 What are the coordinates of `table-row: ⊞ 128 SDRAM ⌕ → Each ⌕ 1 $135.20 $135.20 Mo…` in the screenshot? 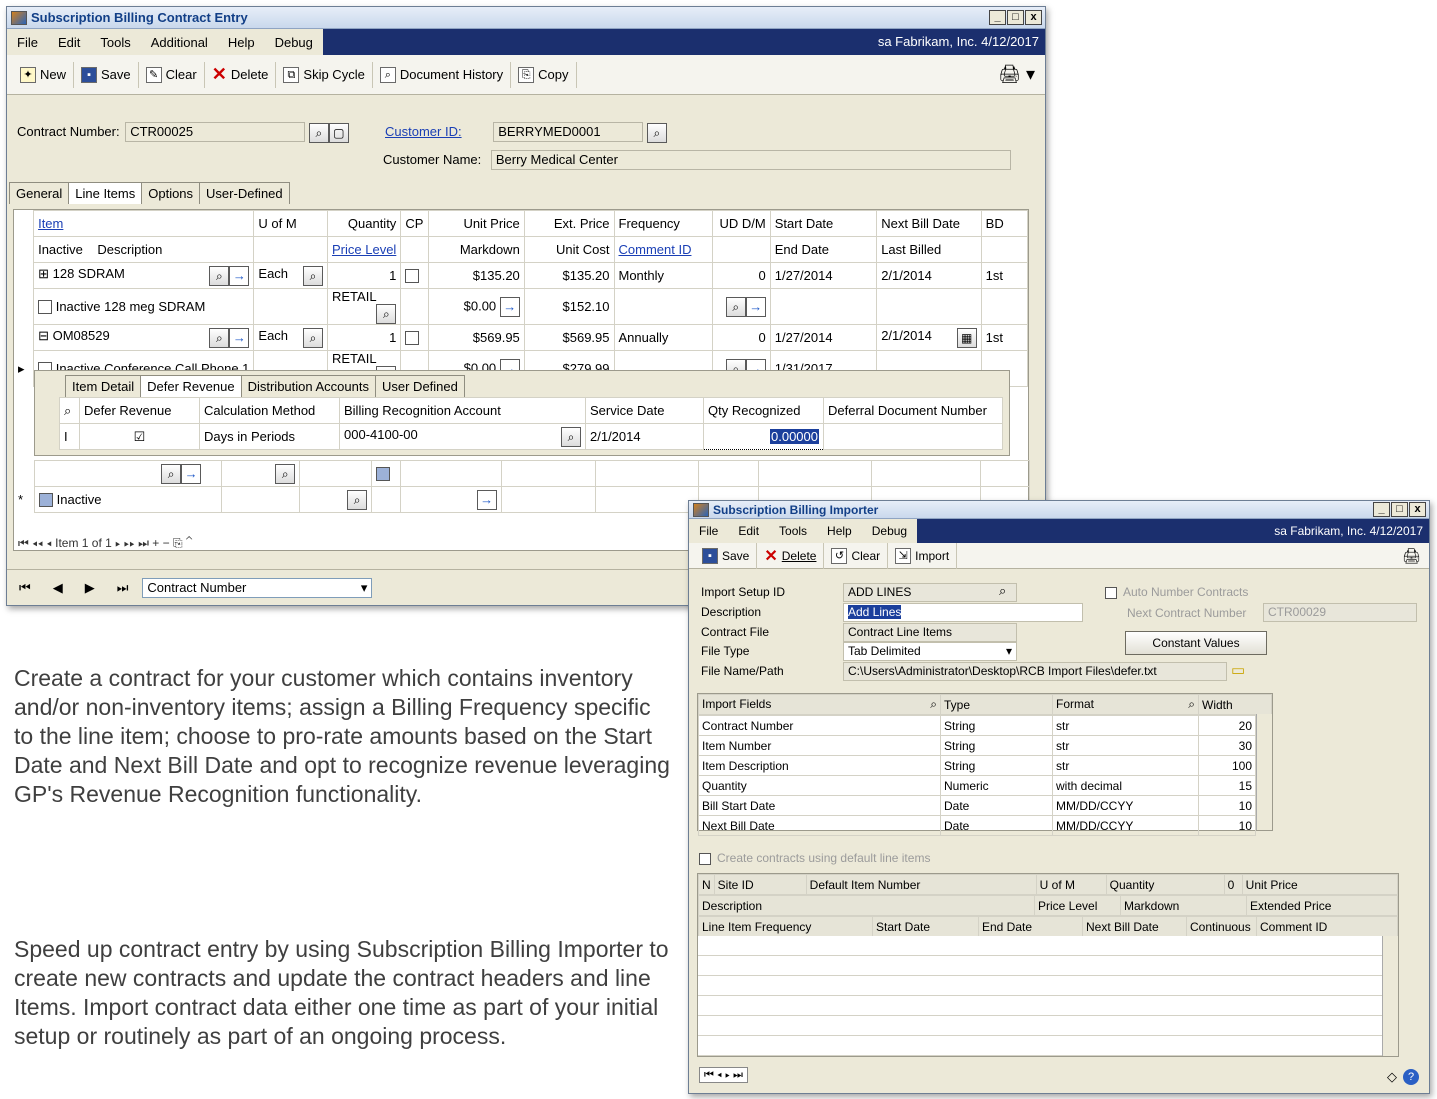 It's located at (521, 275).